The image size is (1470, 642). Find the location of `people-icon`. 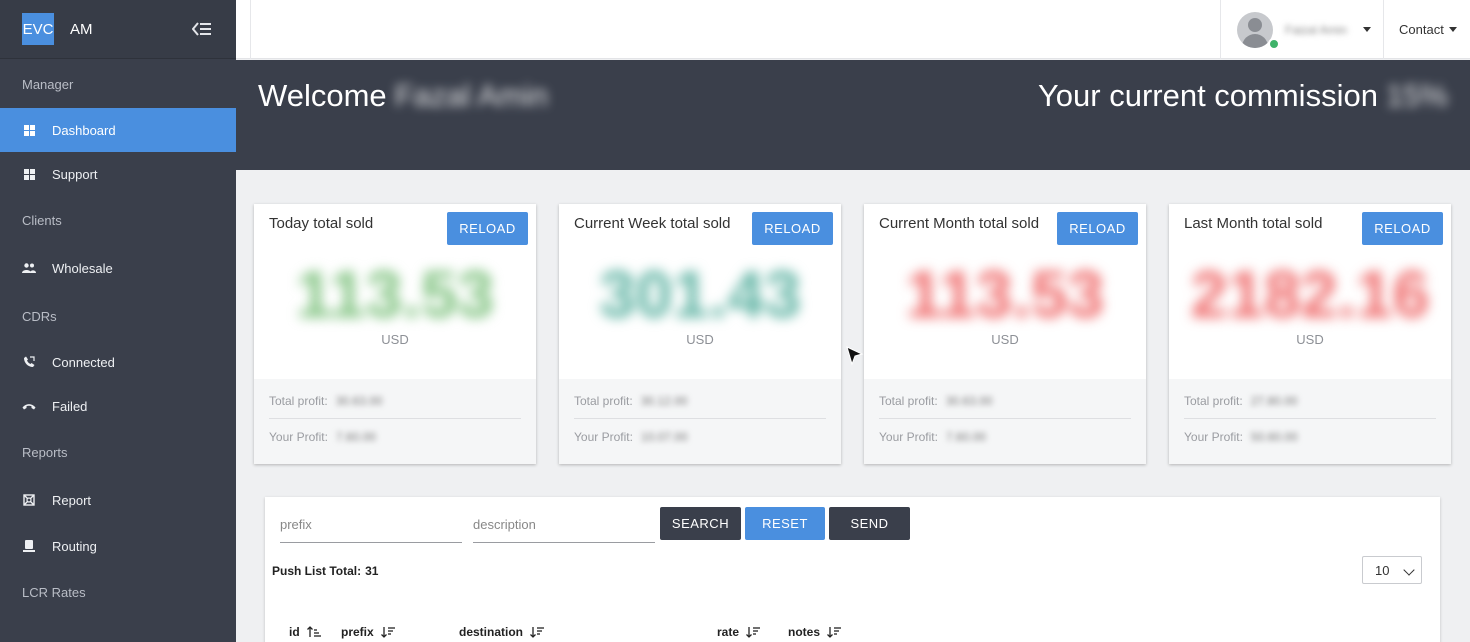

people-icon is located at coordinates (29, 268).